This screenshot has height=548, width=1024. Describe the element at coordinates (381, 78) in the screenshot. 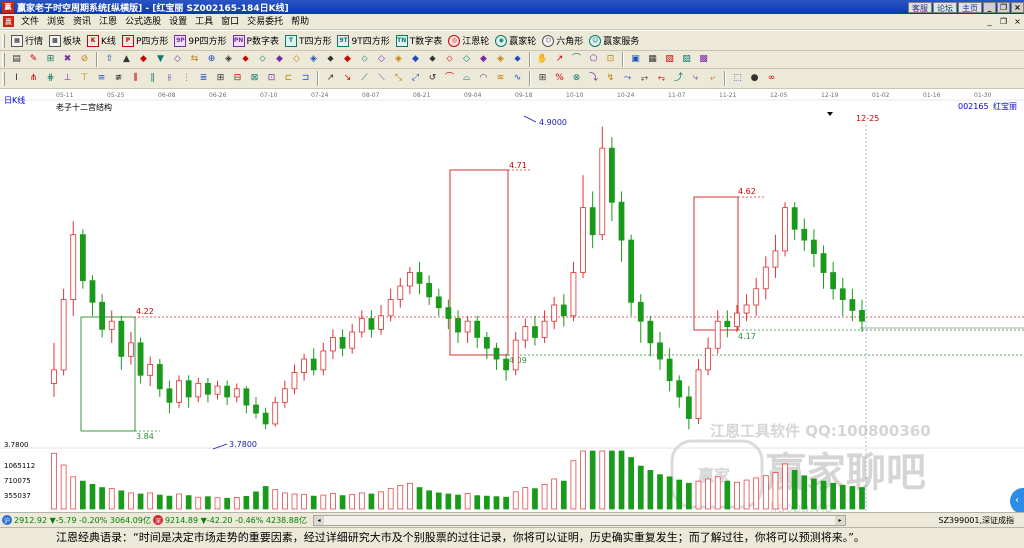

I see `tool-icon: ⟍` at that location.